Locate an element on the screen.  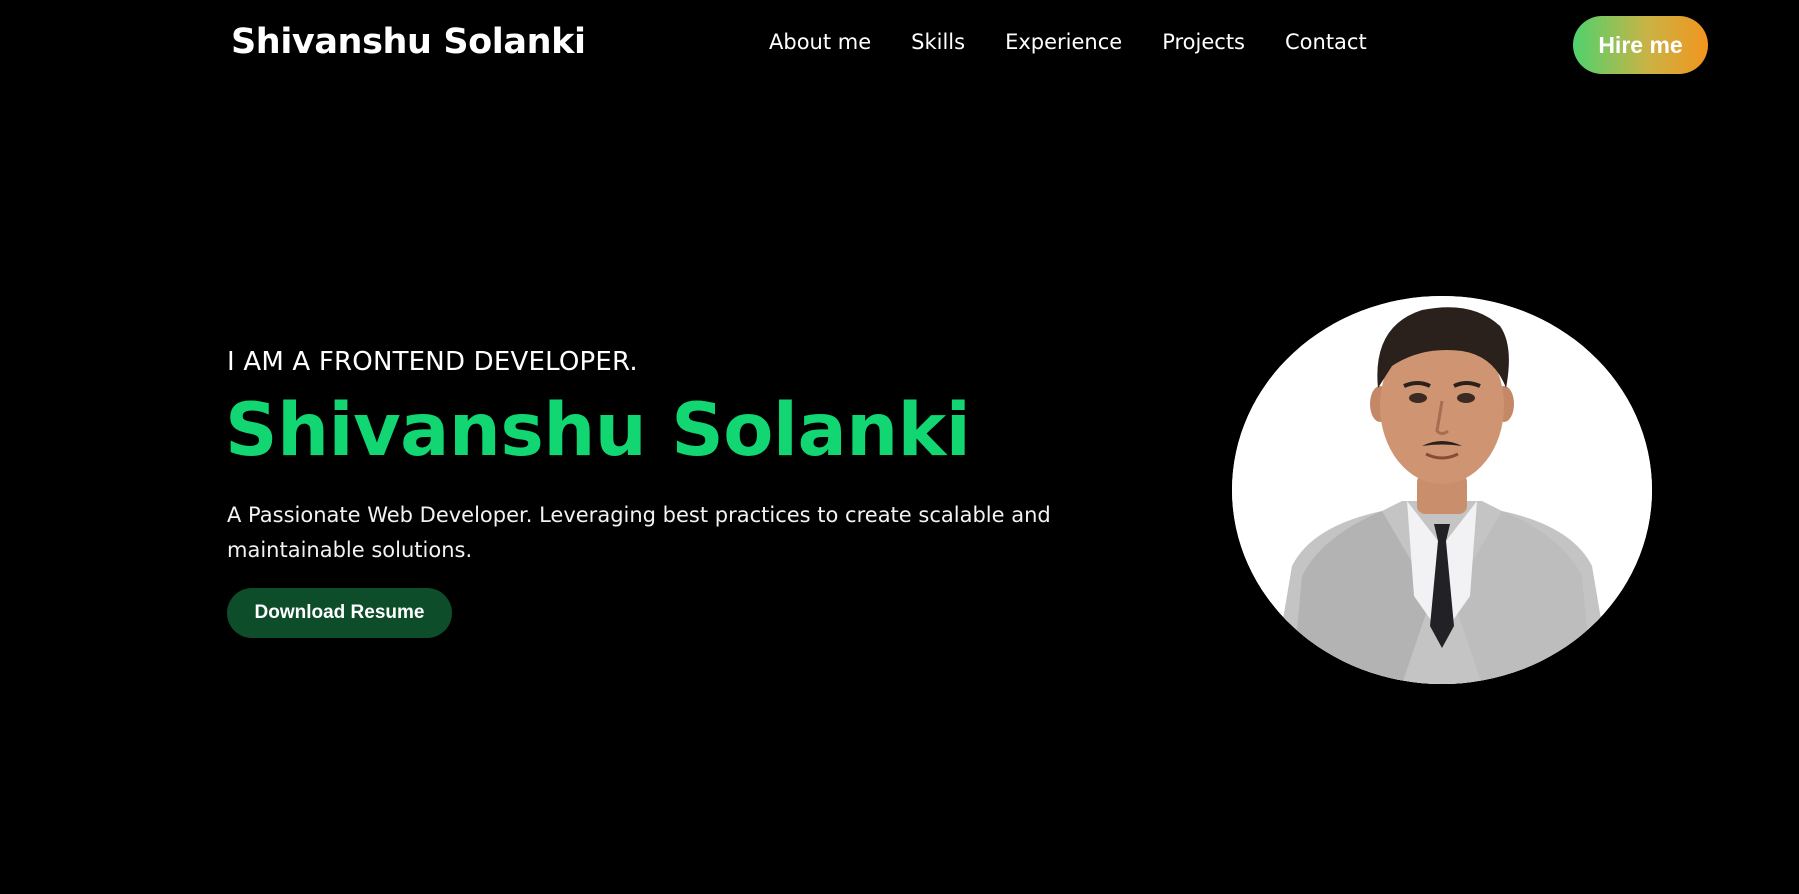
hero-eyebrow: I AM A FRONTEND DEVELOPER. is located at coordinates (432, 362).